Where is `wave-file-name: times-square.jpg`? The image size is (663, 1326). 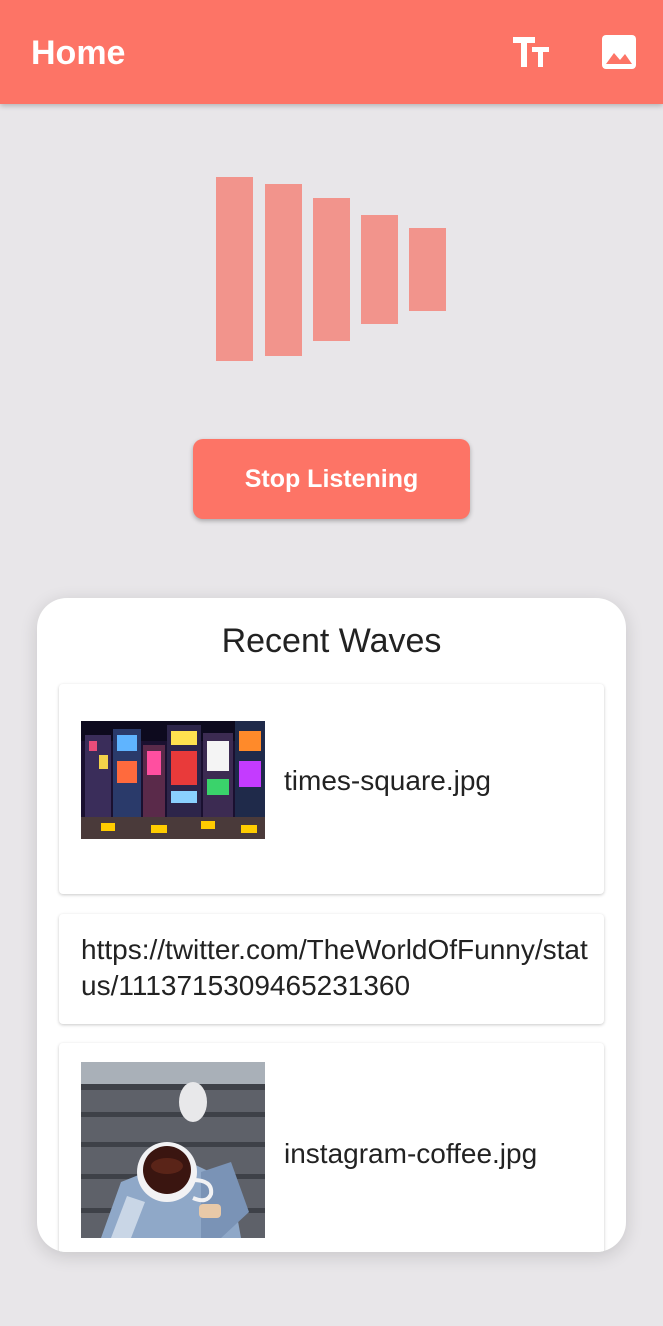
wave-file-name: times-square.jpg is located at coordinates (387, 780).